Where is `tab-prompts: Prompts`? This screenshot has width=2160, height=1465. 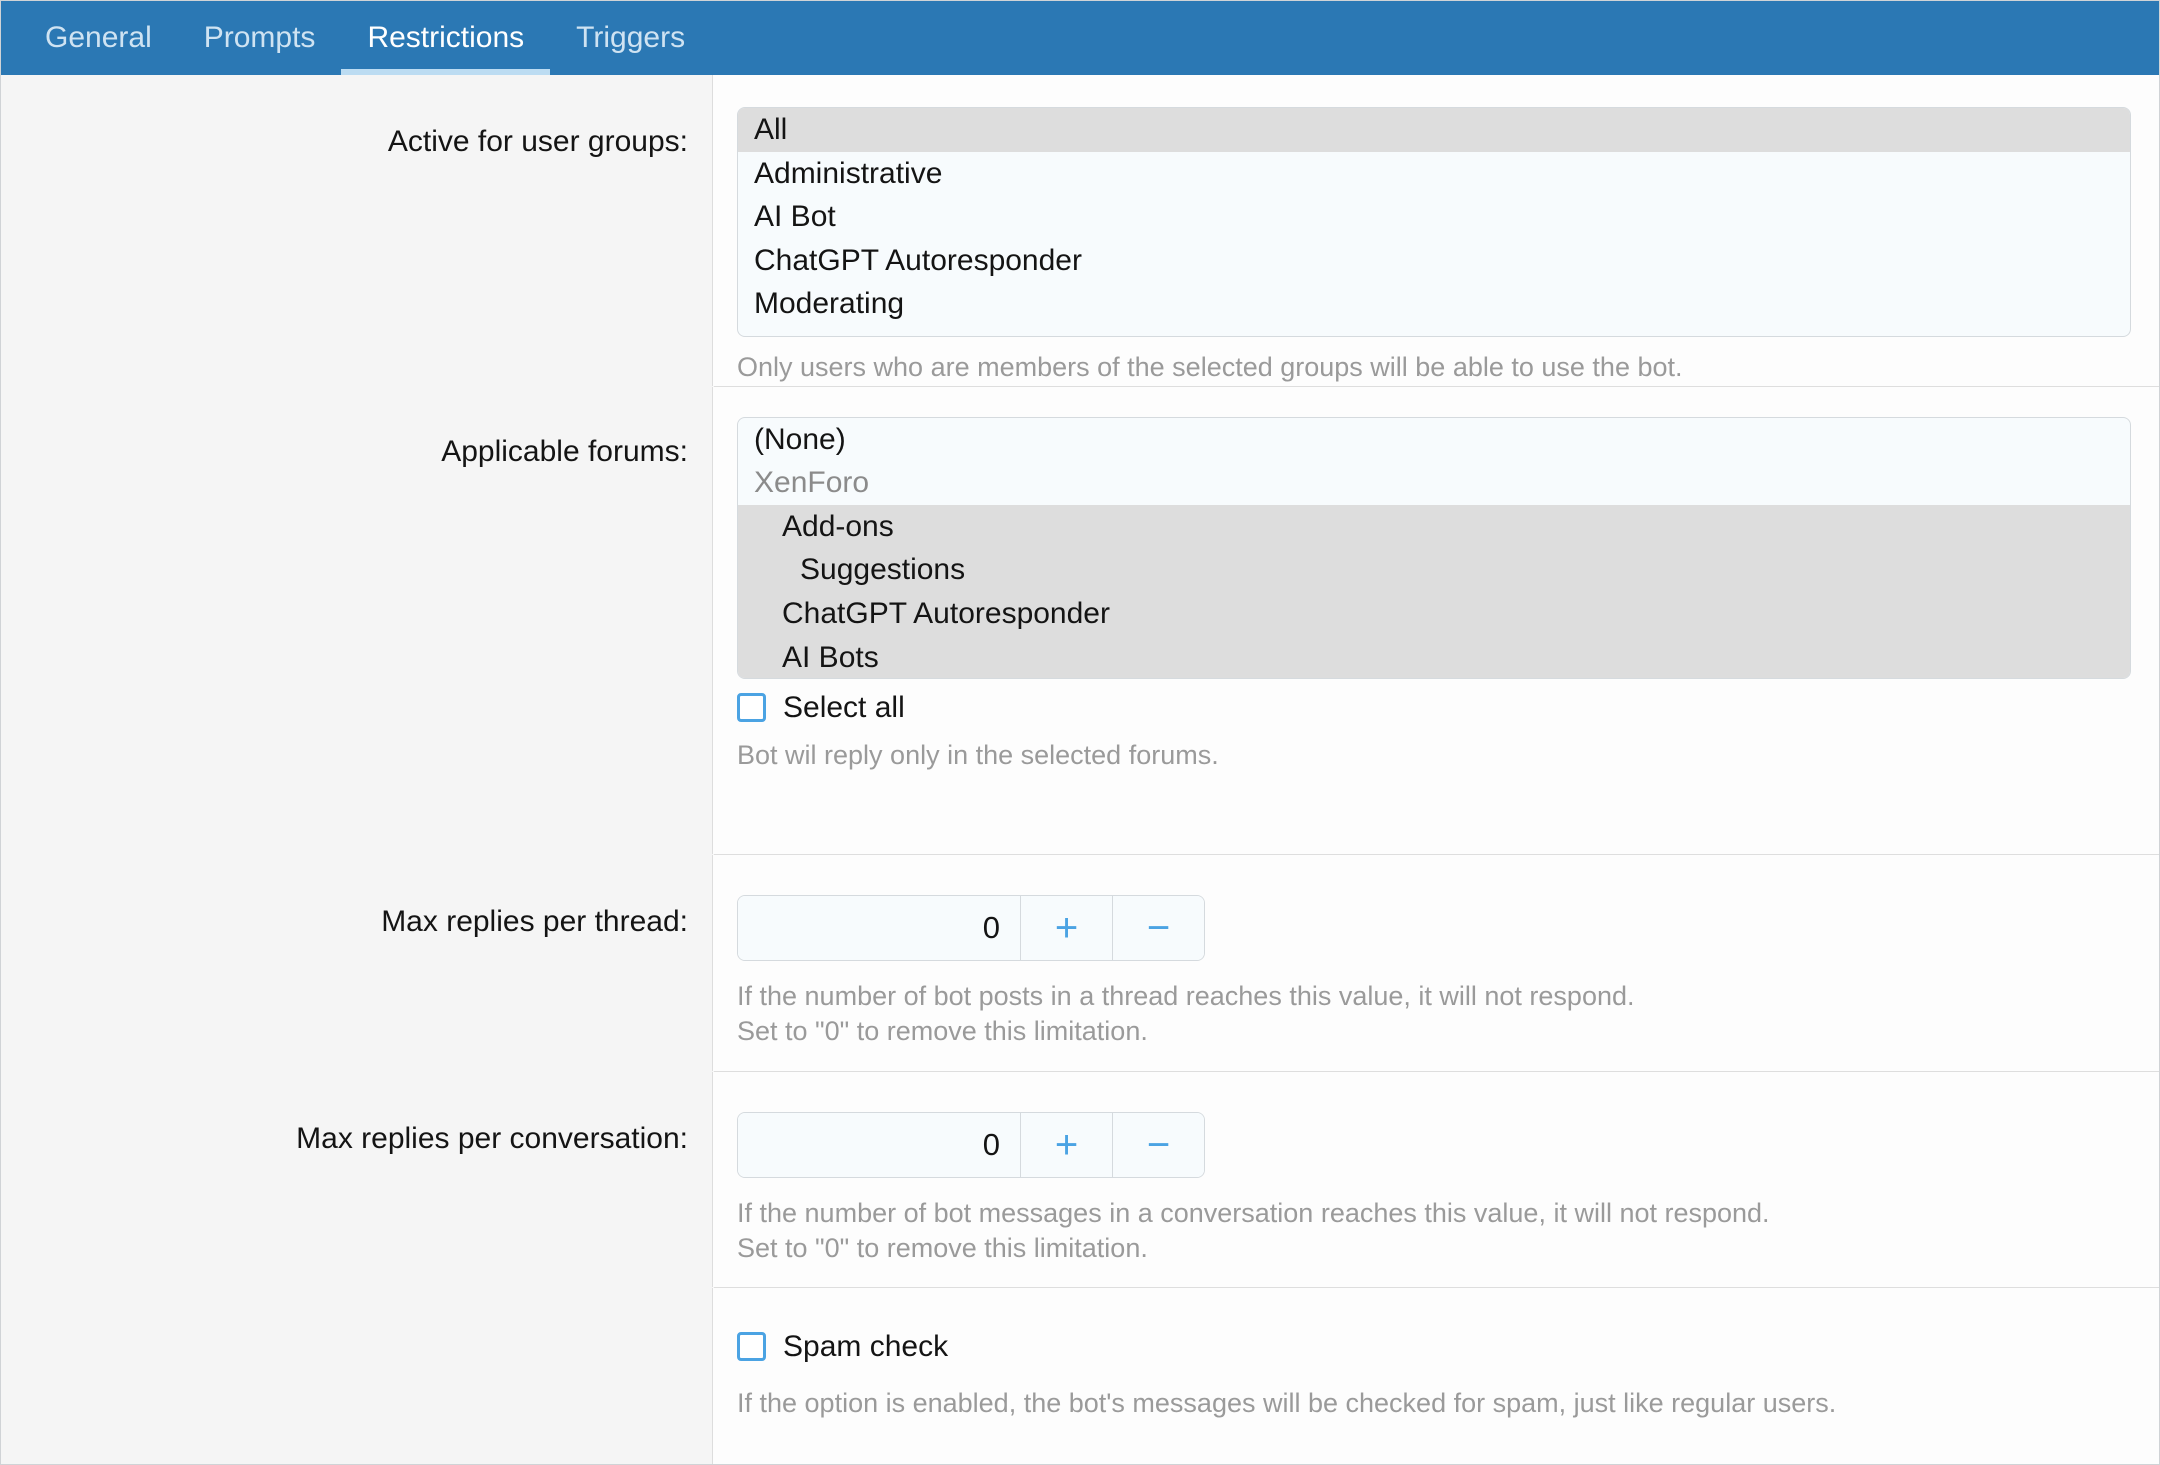
tab-prompts: Prompts is located at coordinates (260, 38).